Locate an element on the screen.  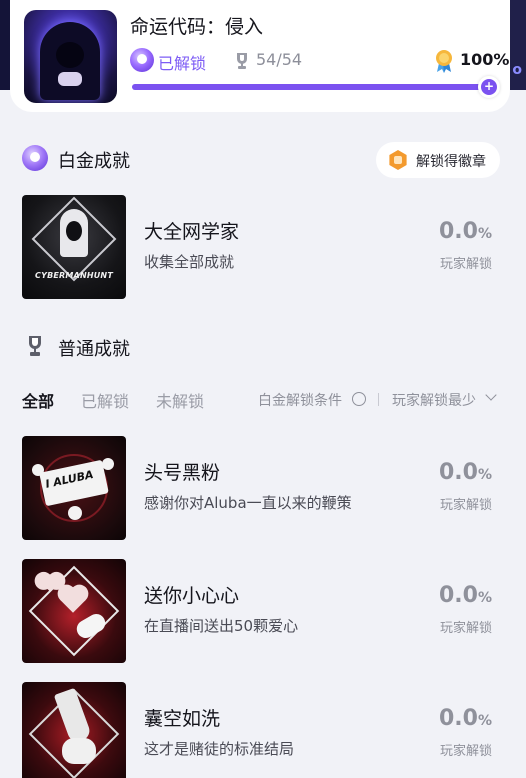
achievement-description: 在直播间送出50颗爱心 is located at coordinates (221, 626).